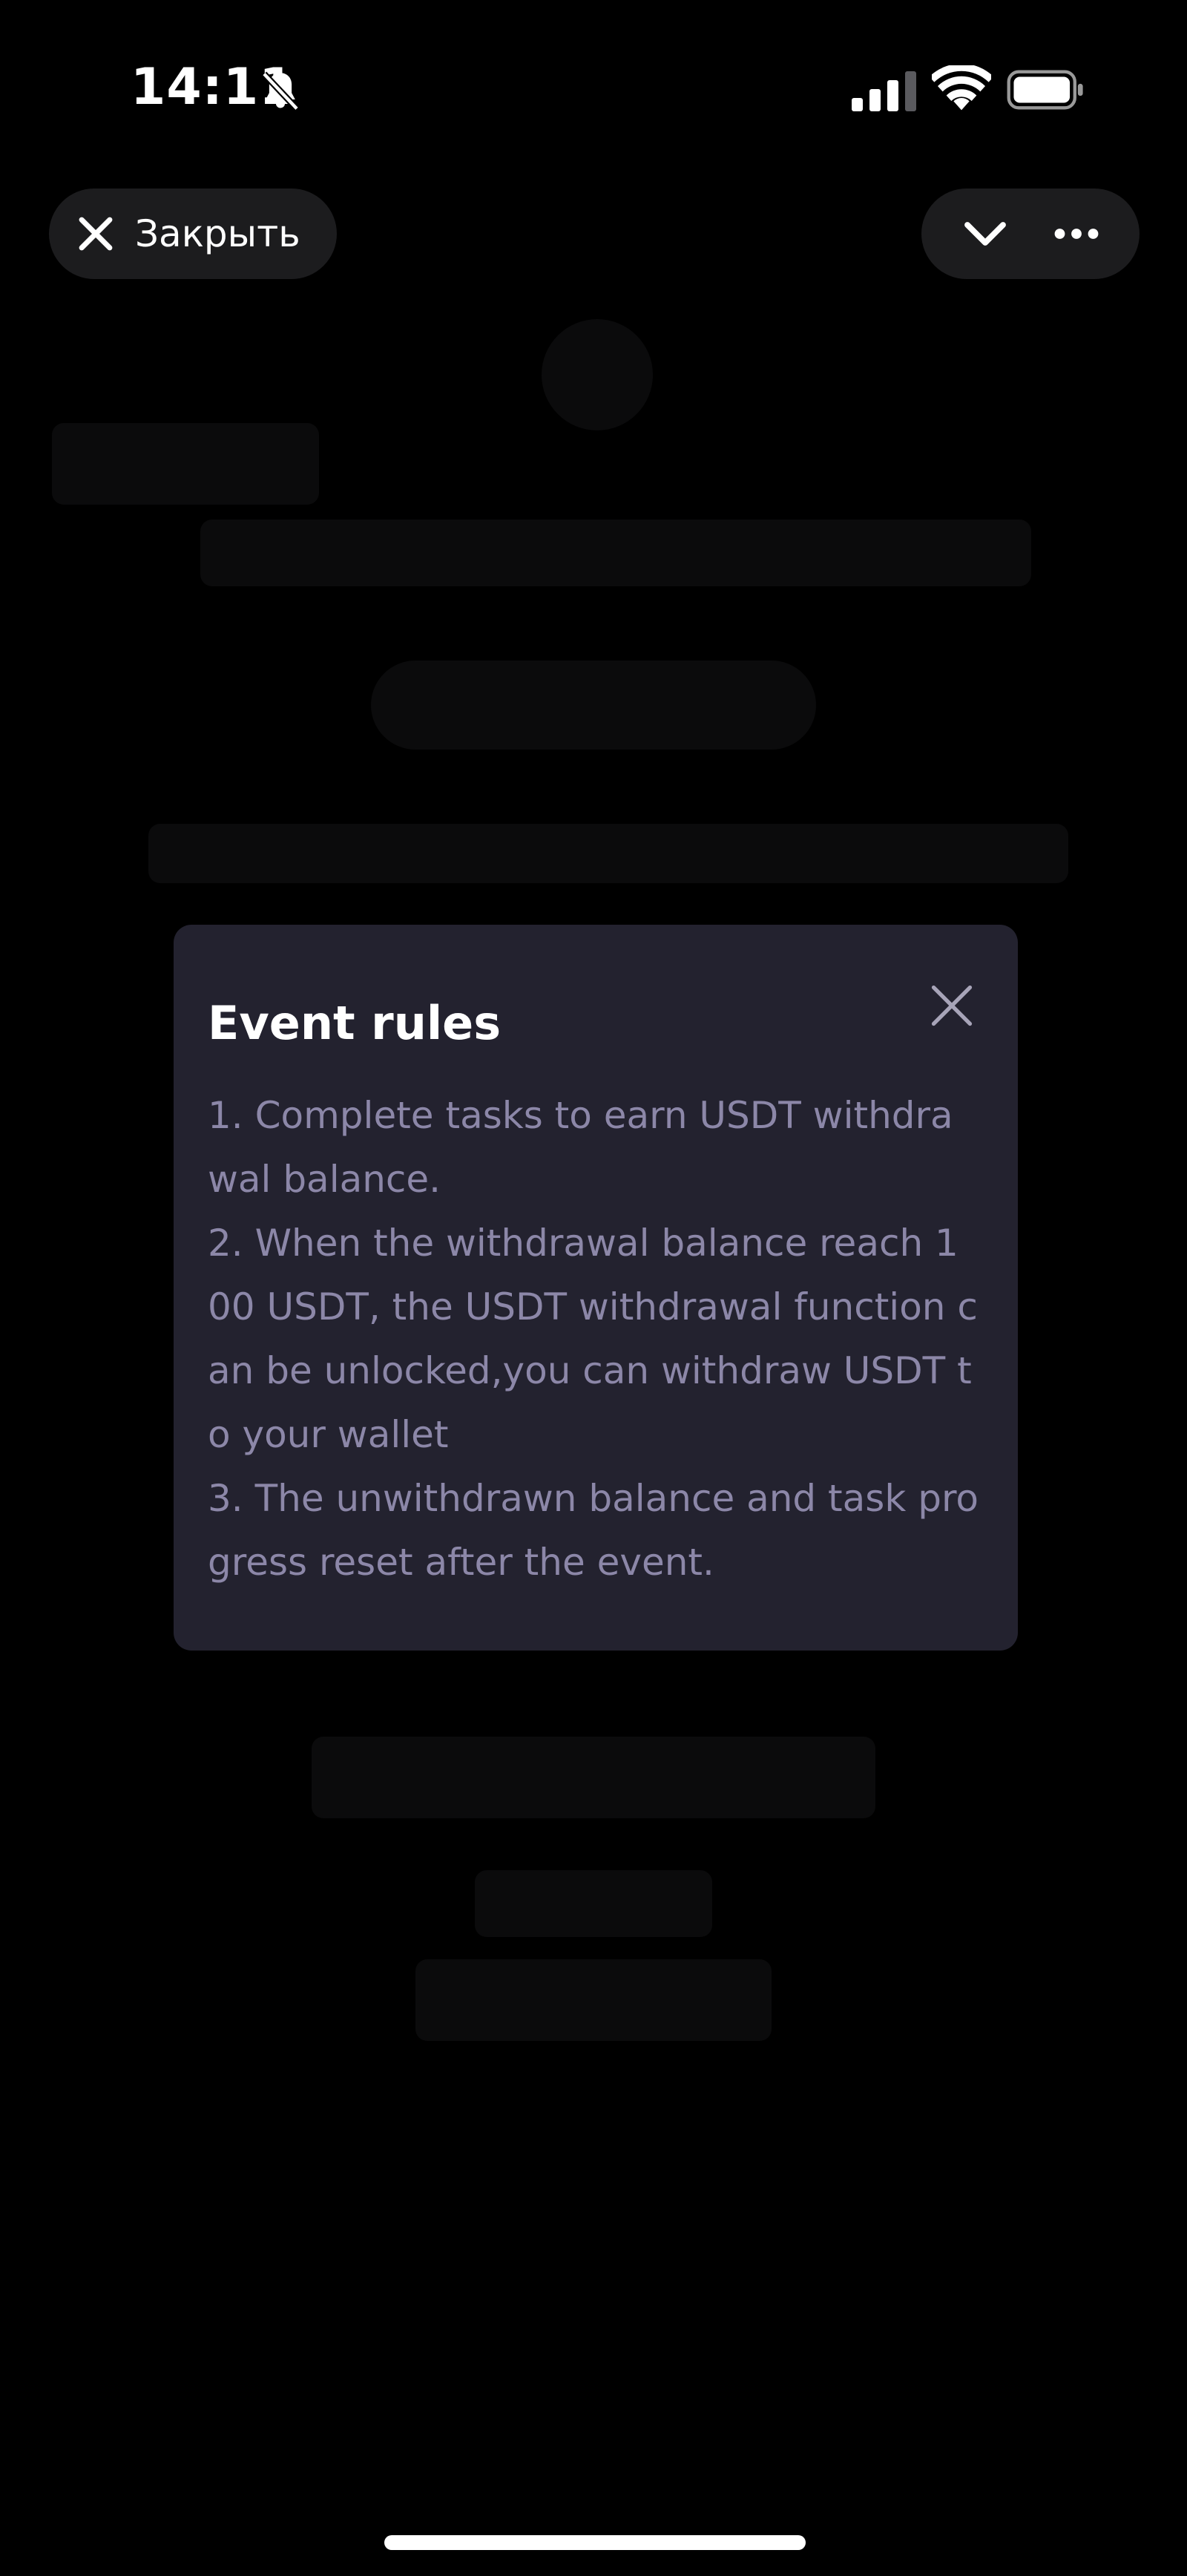 This screenshot has width=1187, height=2576. Describe the element at coordinates (1045, 90) in the screenshot. I see `battery-icon` at that location.